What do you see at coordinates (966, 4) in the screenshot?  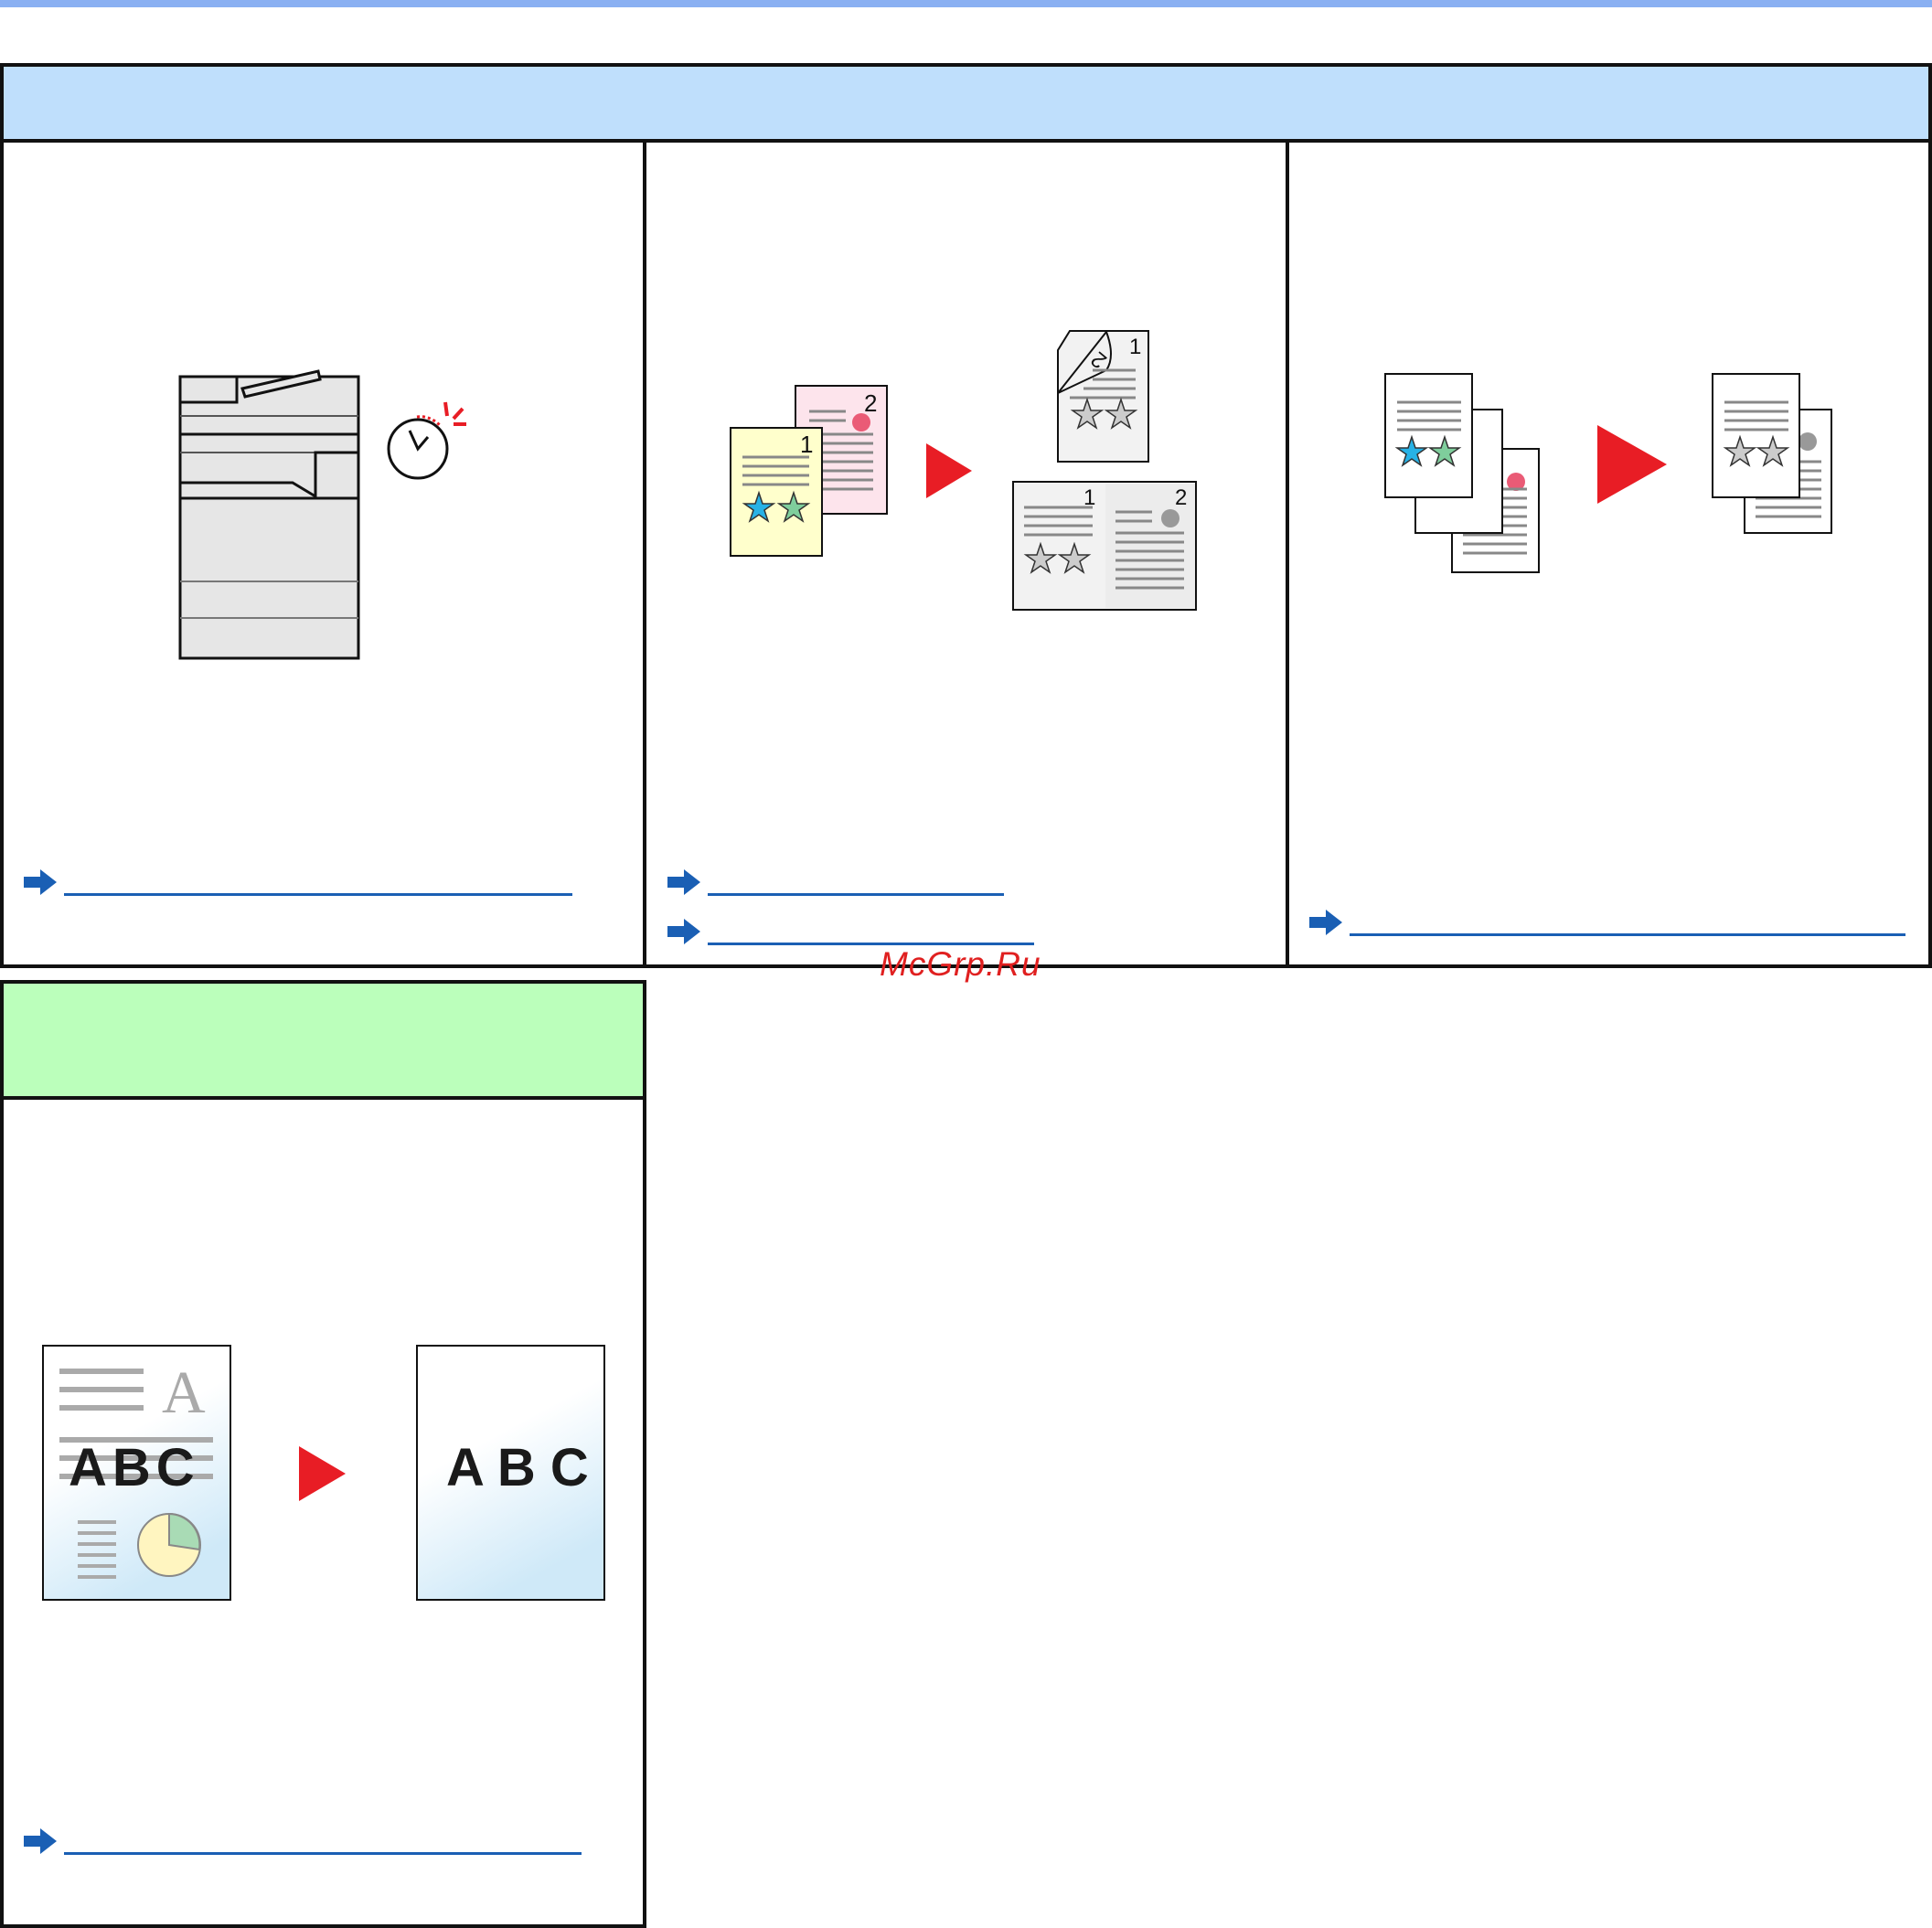 I see `top-rule` at bounding box center [966, 4].